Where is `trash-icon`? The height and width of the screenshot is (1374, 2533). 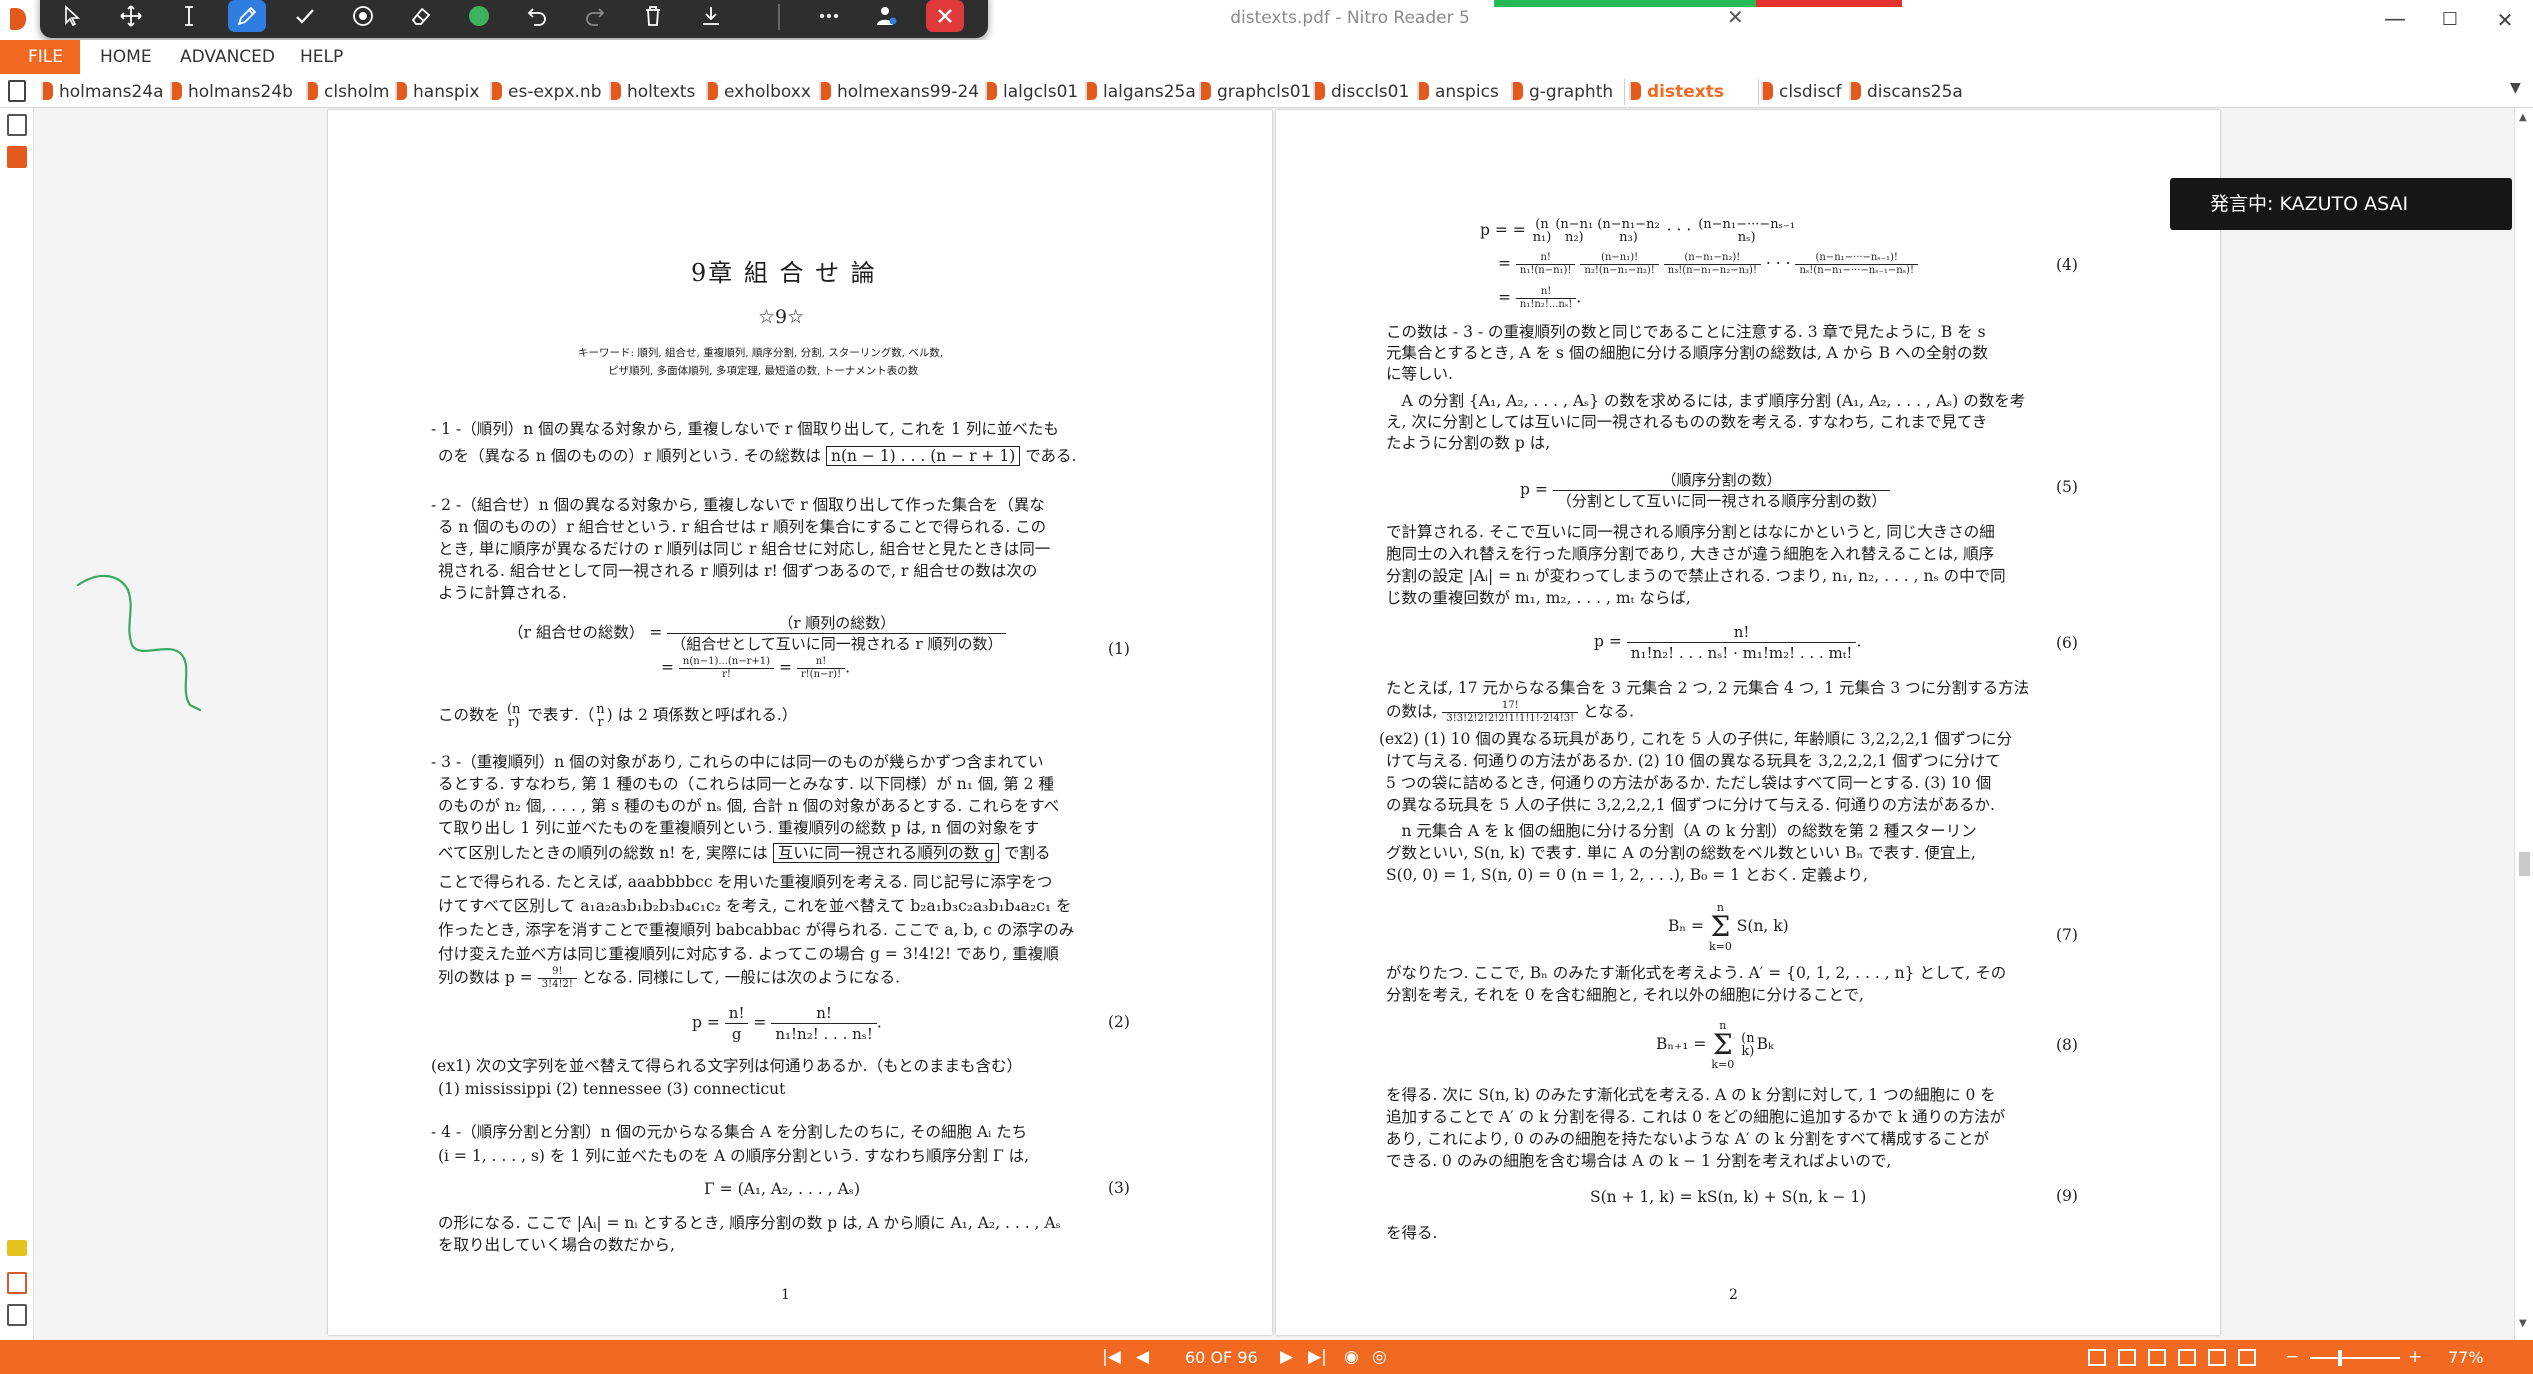 trash-icon is located at coordinates (653, 16).